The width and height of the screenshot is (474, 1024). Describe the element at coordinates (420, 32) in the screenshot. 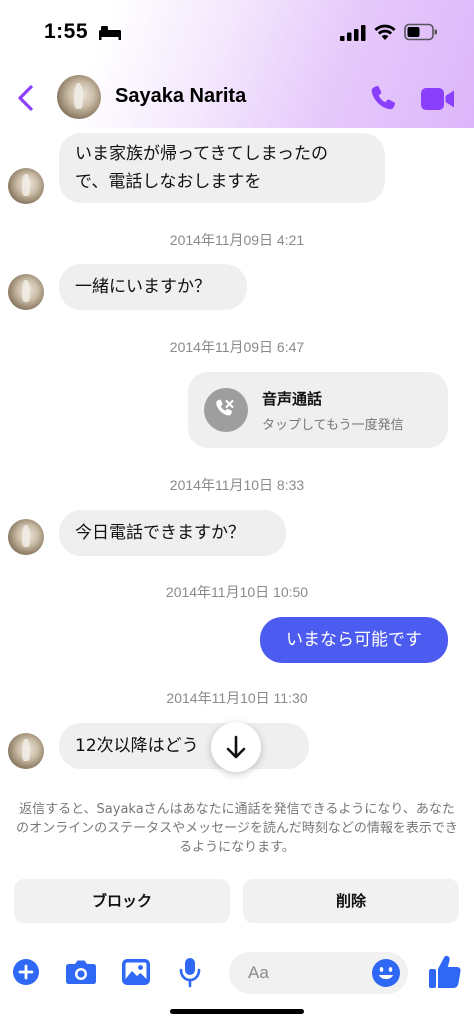

I see `battery-icon` at that location.